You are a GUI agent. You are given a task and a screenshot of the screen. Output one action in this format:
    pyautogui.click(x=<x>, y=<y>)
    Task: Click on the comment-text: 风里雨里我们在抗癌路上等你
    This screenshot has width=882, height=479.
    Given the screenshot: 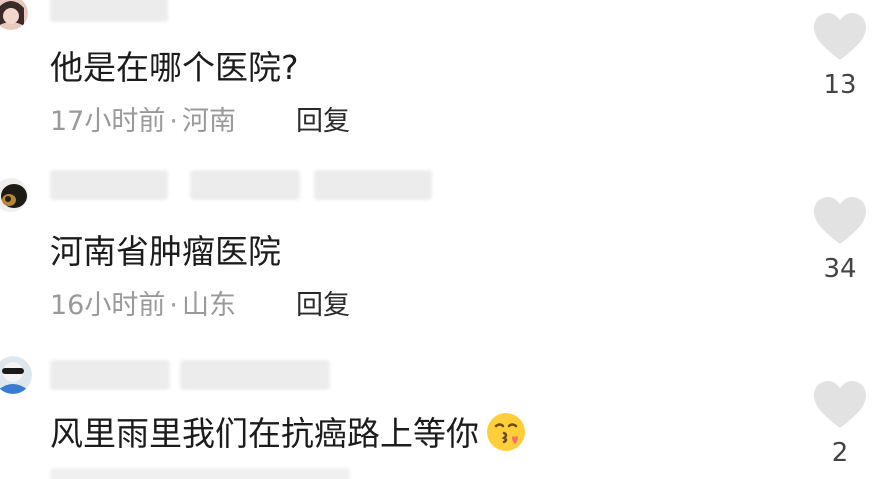 What is the action you would take?
    pyautogui.click(x=288, y=433)
    